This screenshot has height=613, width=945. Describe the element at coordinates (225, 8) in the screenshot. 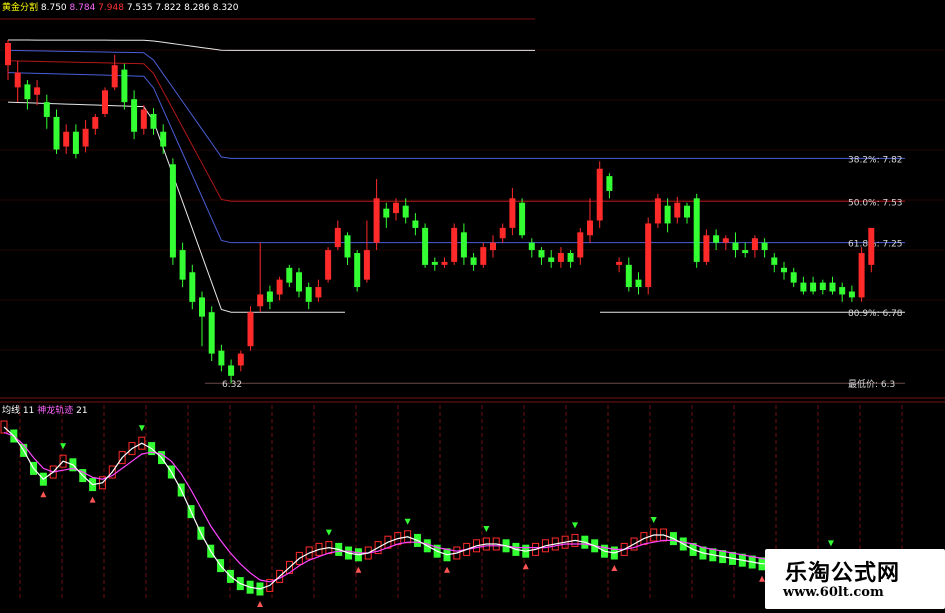

I see `top-value-7: 8.320` at that location.